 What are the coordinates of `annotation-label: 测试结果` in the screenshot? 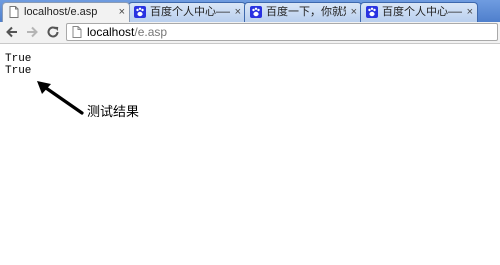 It's located at (113, 111).